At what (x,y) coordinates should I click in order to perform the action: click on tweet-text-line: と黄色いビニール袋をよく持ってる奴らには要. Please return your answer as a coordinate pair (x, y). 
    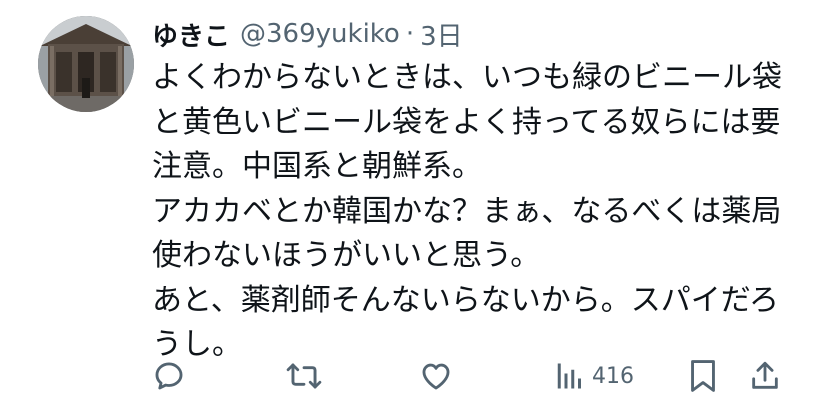
    Looking at the image, I should click on (466, 122).